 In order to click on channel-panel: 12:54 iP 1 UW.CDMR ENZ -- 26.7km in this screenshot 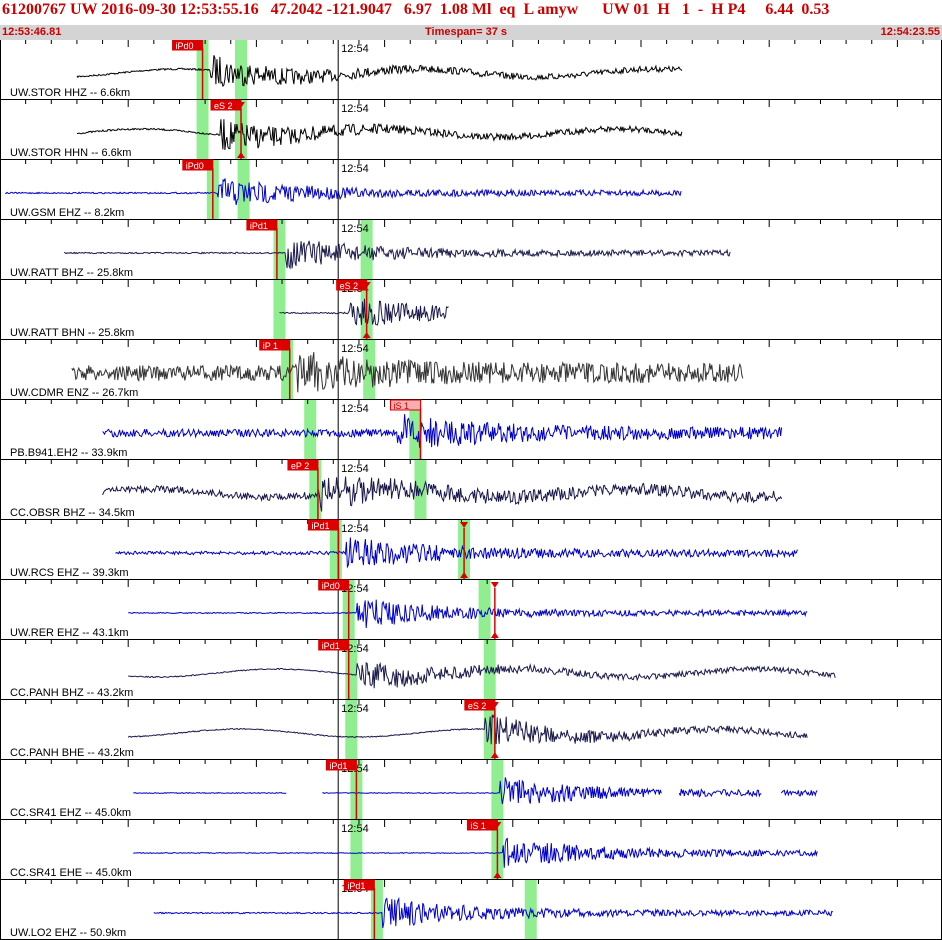, I will do `click(471, 369)`.